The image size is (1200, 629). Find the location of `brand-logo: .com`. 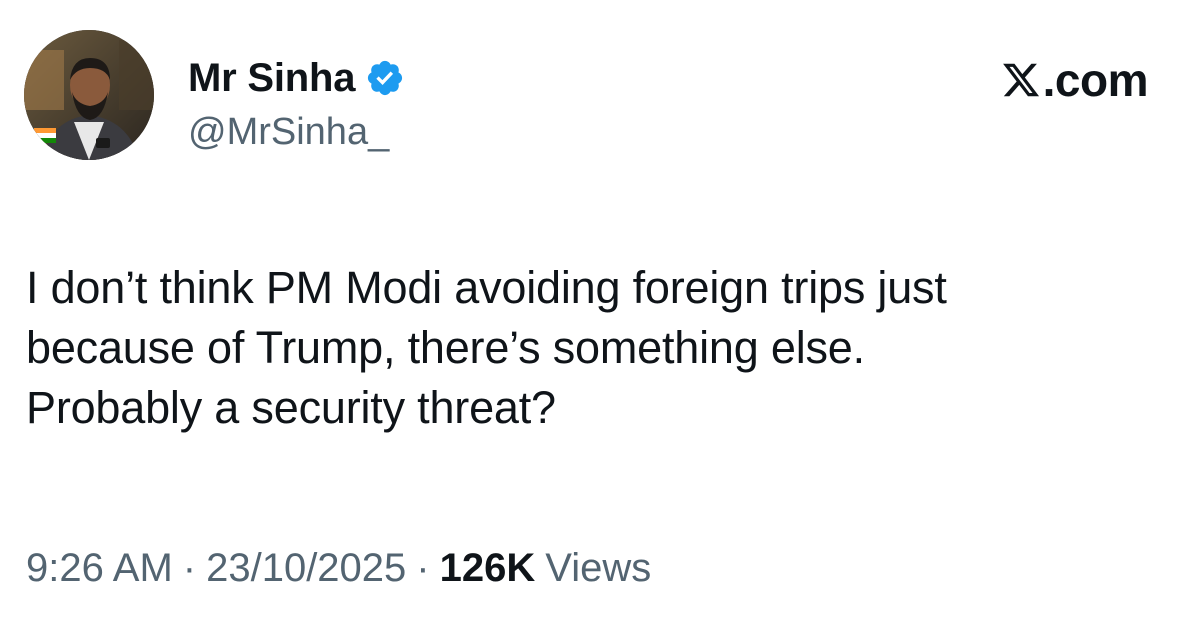

brand-logo: .com is located at coordinates (1075, 80).